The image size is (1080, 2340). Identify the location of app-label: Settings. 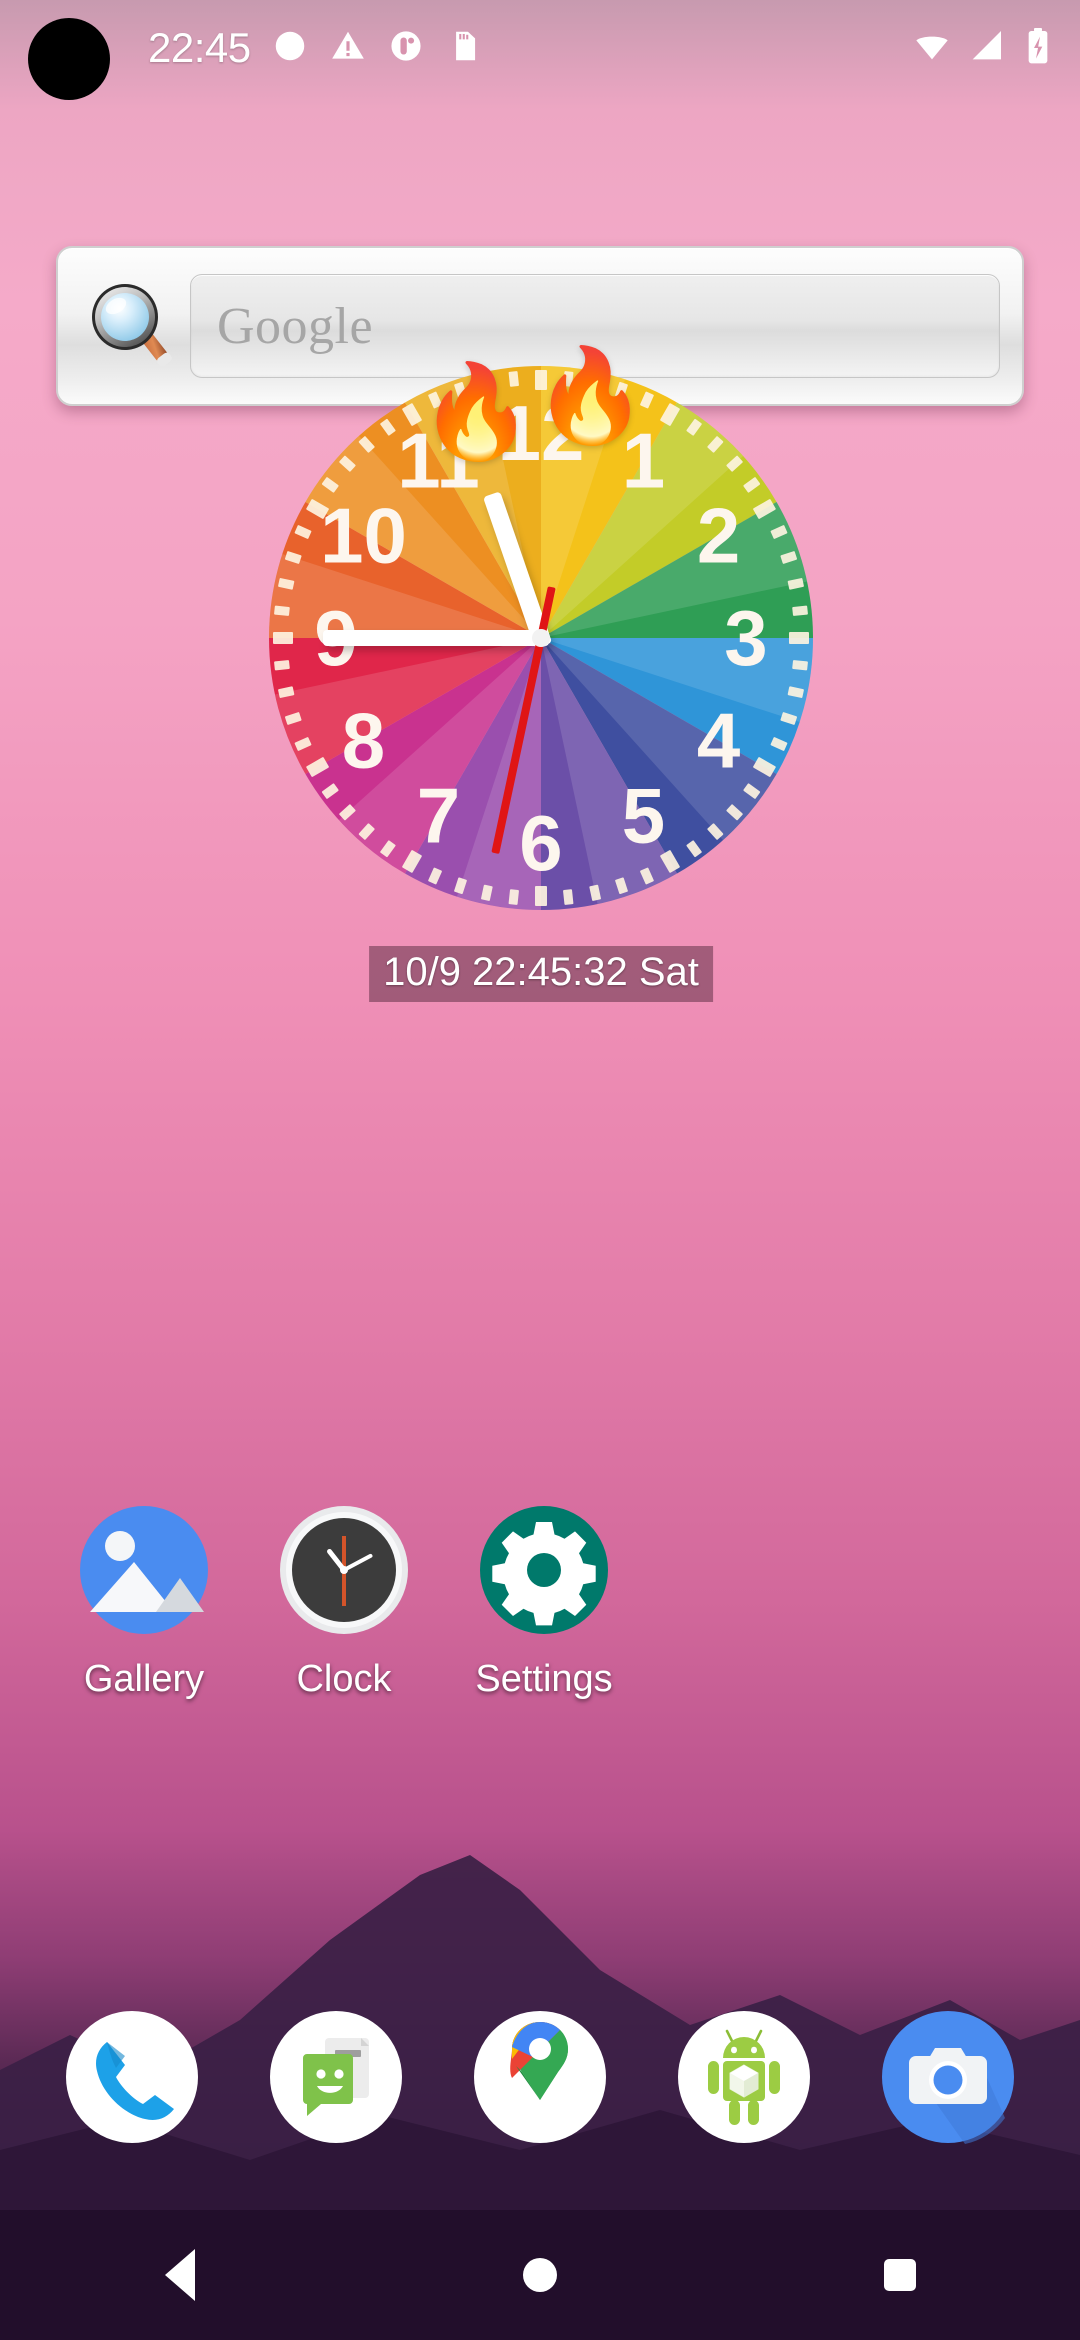
(544, 1679).